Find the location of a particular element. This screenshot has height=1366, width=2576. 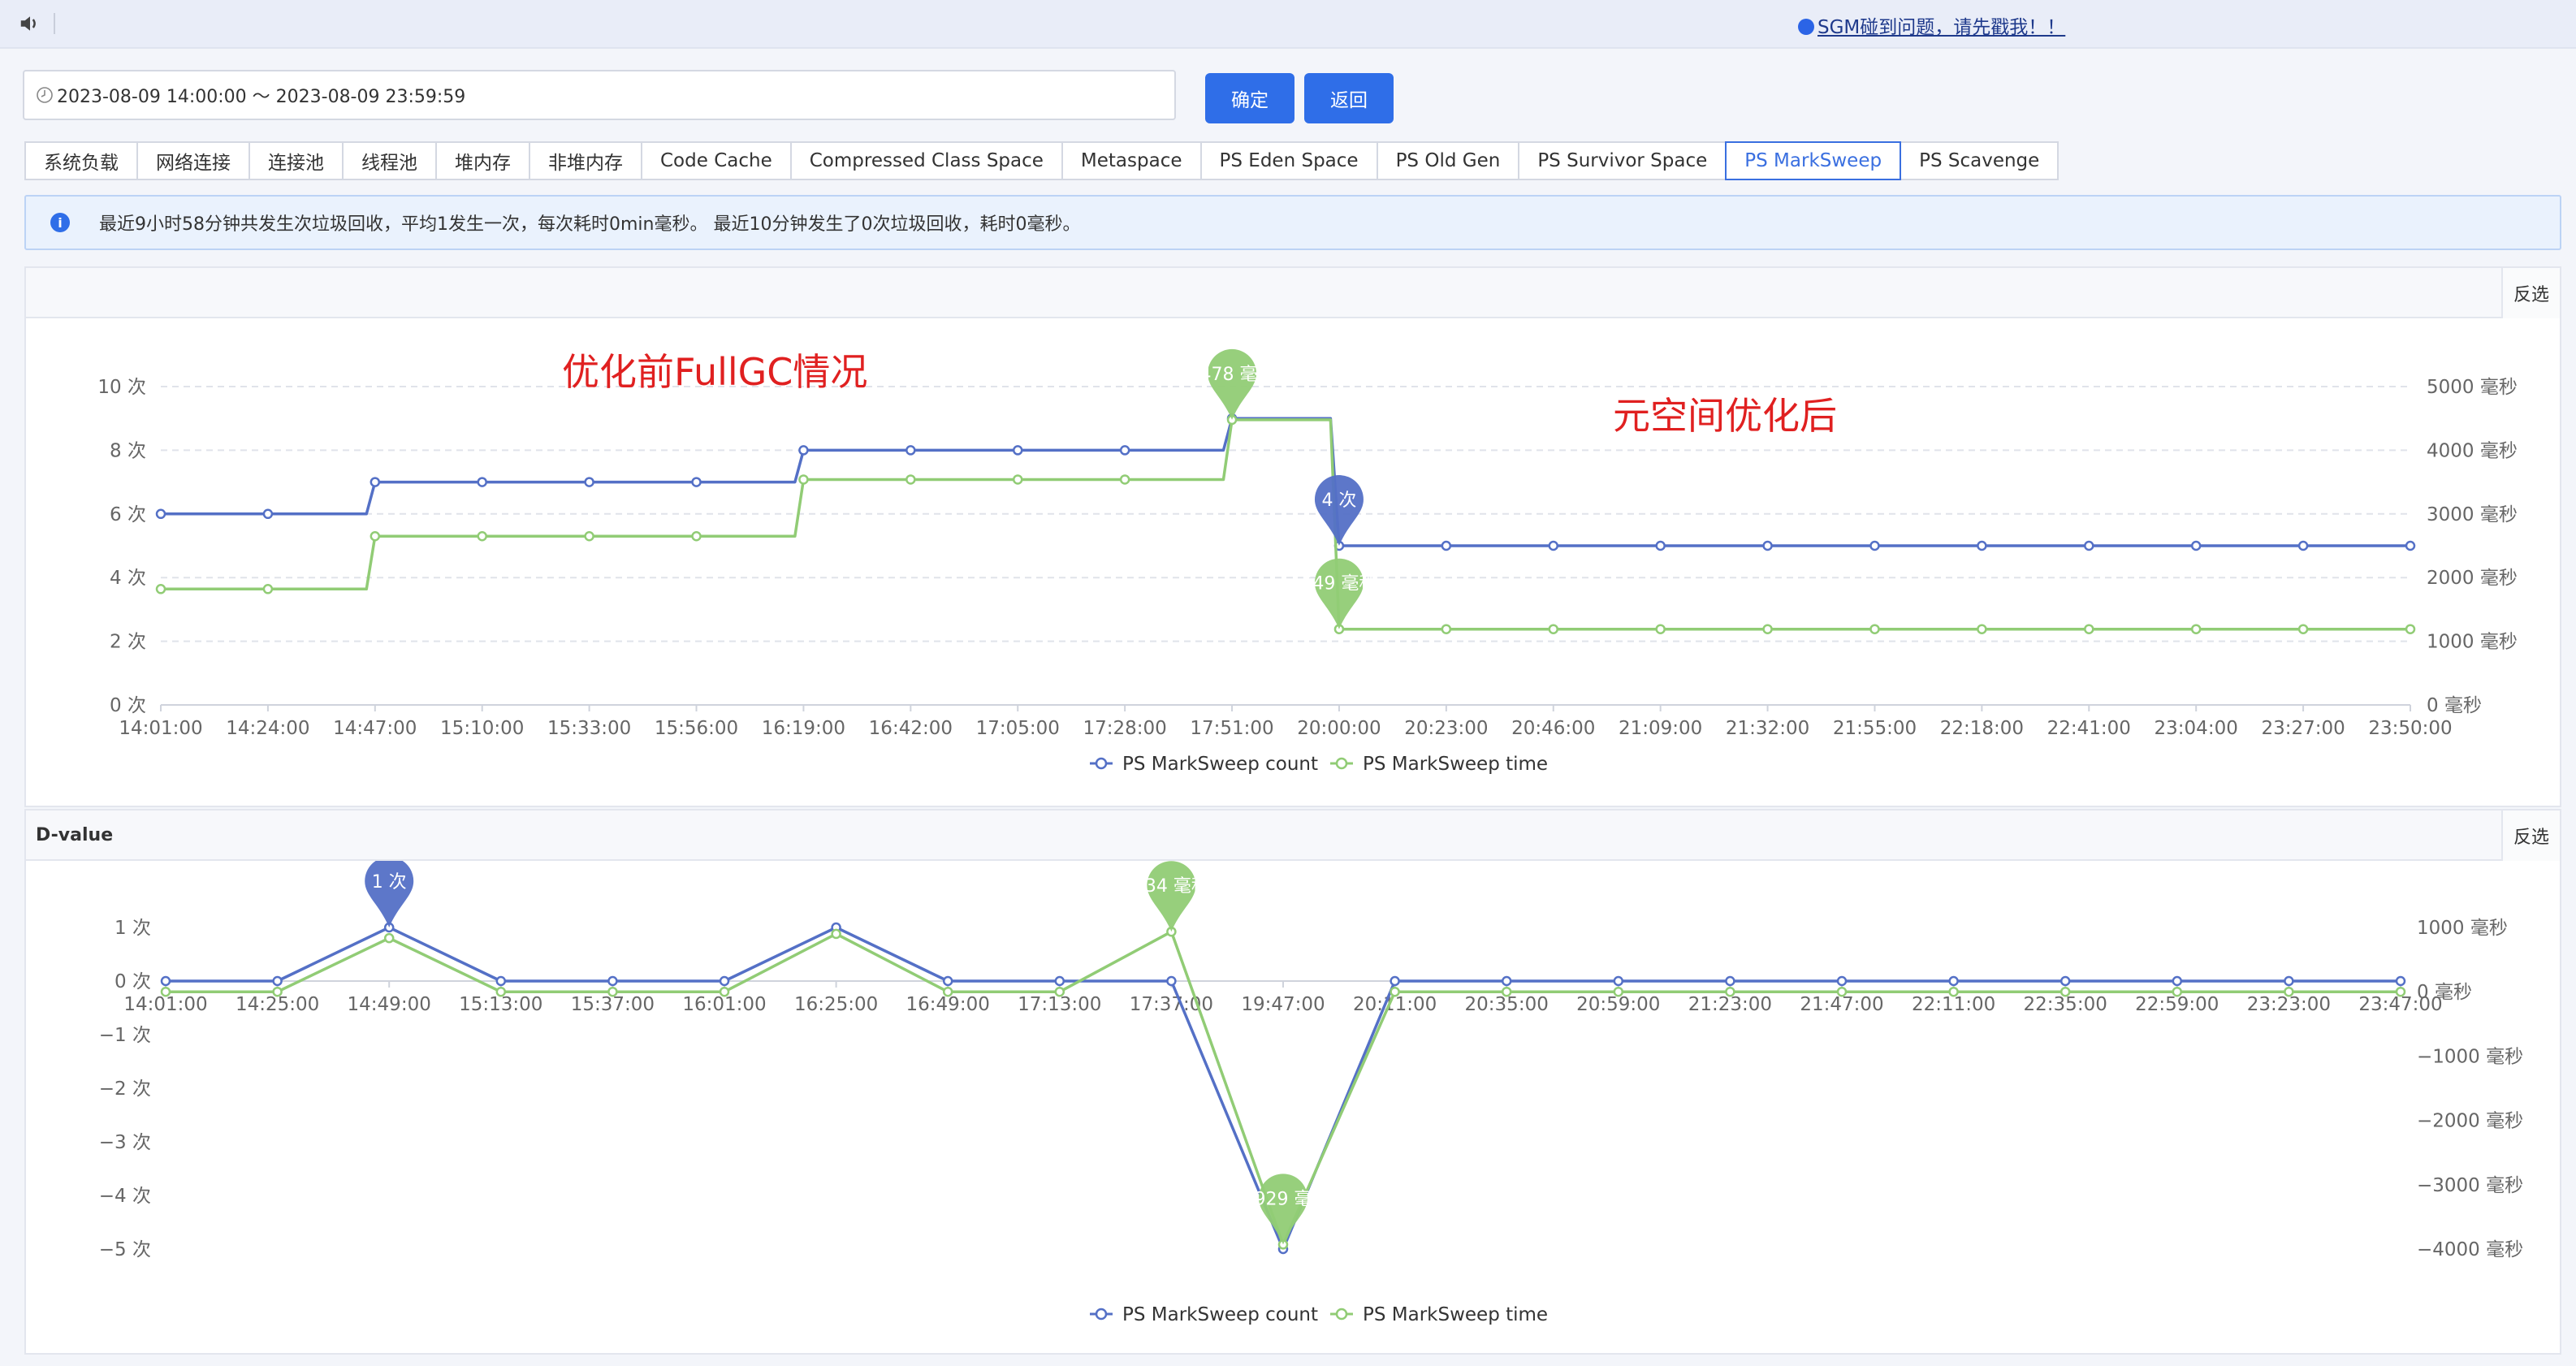

x-tick-label: 22:11:00 is located at coordinates (1954, 1004).